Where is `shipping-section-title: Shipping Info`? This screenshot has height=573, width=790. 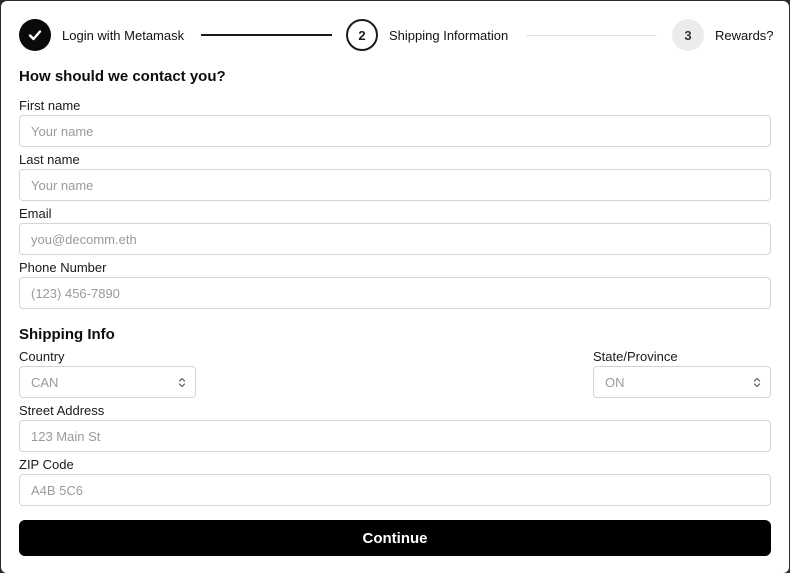 shipping-section-title: Shipping Info is located at coordinates (67, 334).